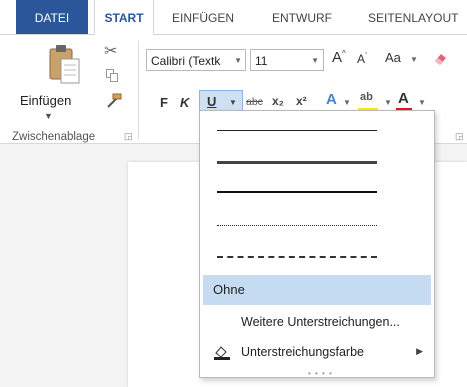 The image size is (467, 387). What do you see at coordinates (164, 102) in the screenshot?
I see `bold-button: F` at bounding box center [164, 102].